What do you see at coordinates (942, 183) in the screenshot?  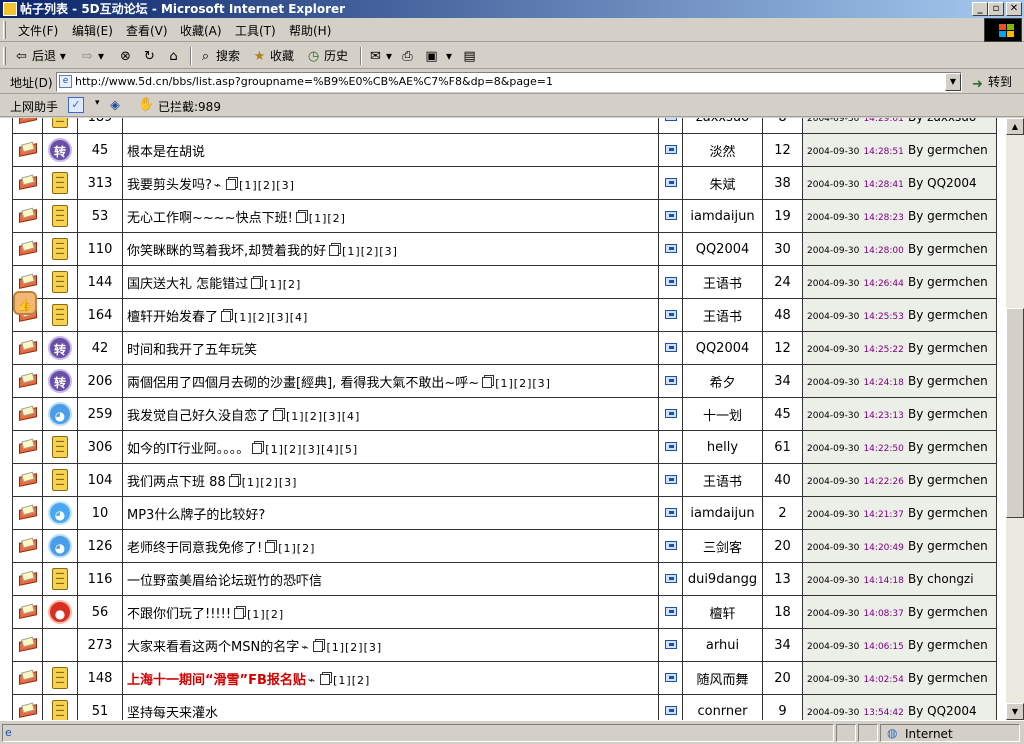 I see `last-post-by: By QQ2004` at bounding box center [942, 183].